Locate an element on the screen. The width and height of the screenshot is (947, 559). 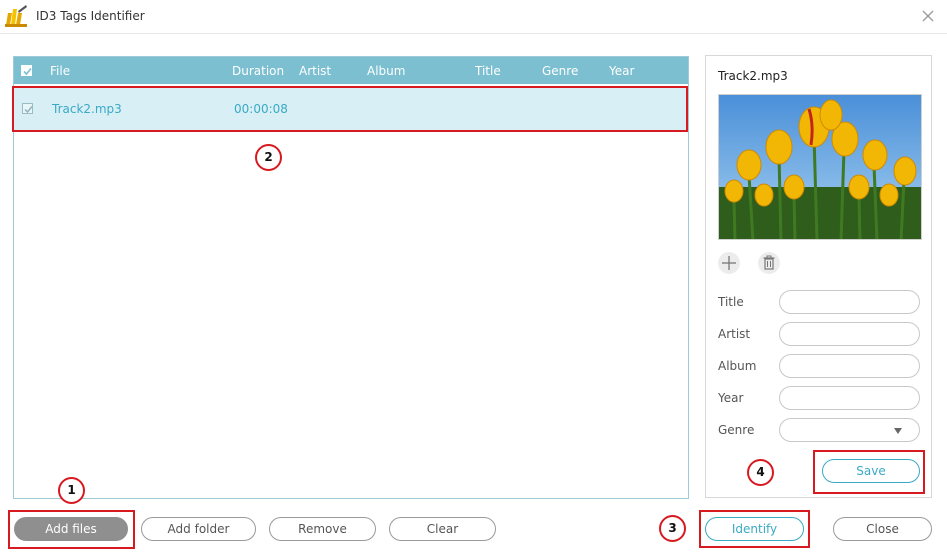
year-field is located at coordinates (849, 398).